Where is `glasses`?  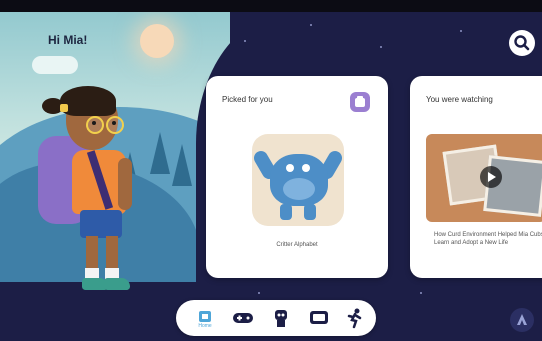
glasses is located at coordinates (105, 125).